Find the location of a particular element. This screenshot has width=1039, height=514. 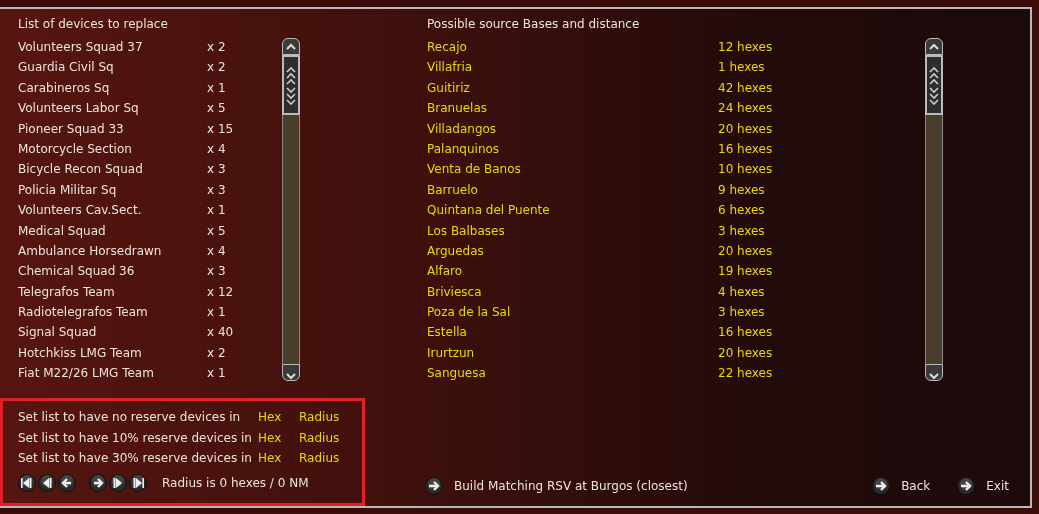

base-name: Estella is located at coordinates (572, 332).